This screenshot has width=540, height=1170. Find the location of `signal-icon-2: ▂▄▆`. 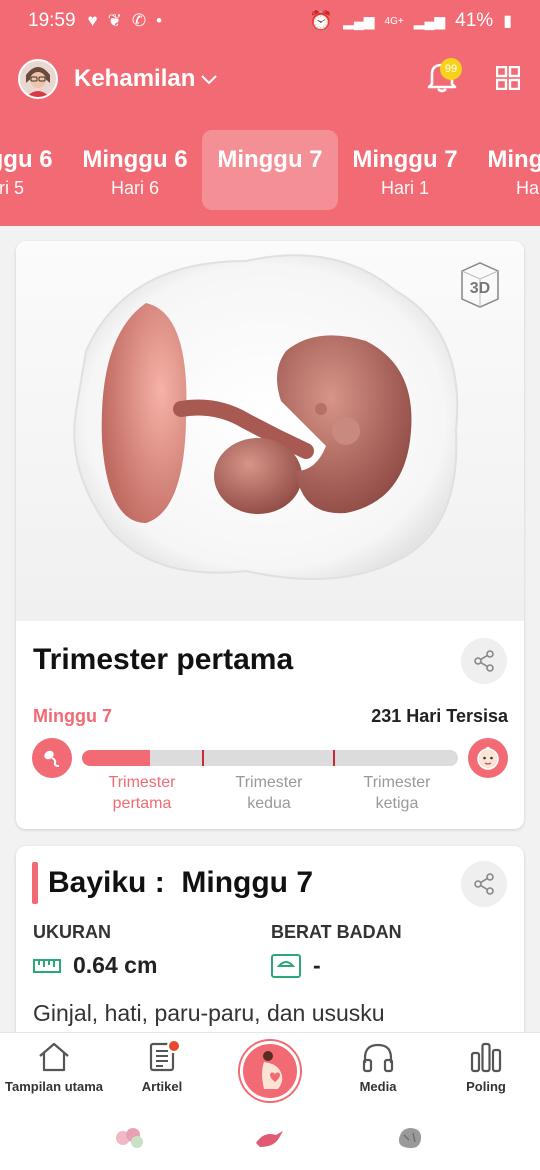

signal-icon-2: ▂▄▆ is located at coordinates (429, 20).